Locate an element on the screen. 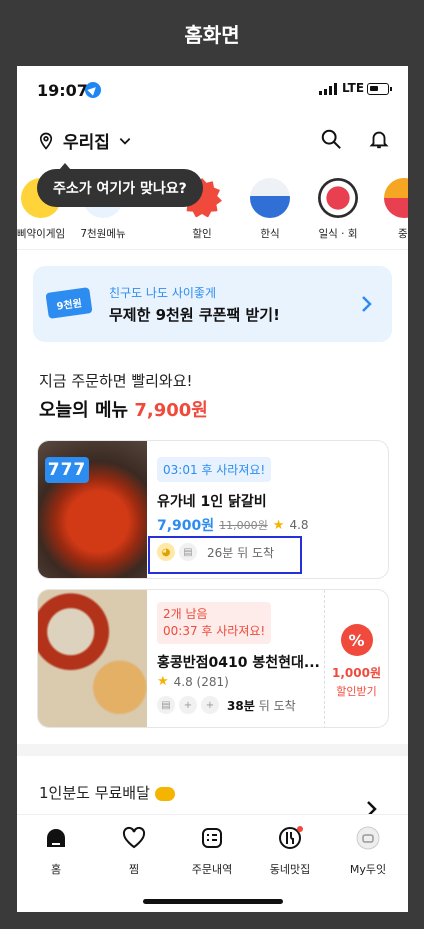  status-bar: 19:07 LTE is located at coordinates (212, 90).